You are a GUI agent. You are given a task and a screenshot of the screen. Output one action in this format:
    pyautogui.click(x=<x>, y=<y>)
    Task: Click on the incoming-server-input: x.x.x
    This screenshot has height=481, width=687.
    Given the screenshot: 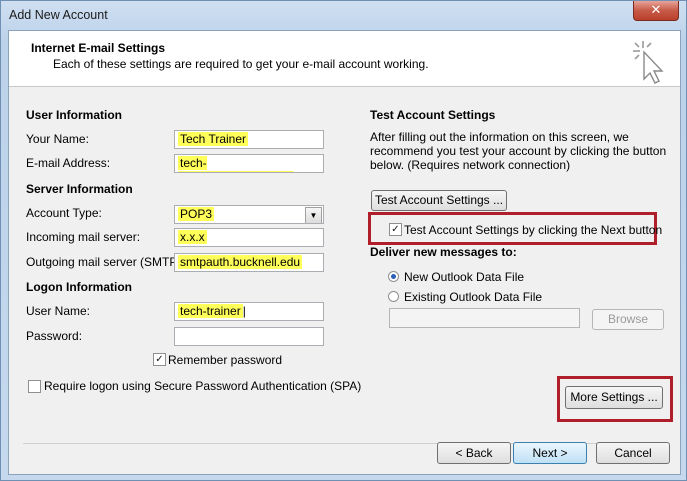 What is the action you would take?
    pyautogui.click(x=249, y=237)
    